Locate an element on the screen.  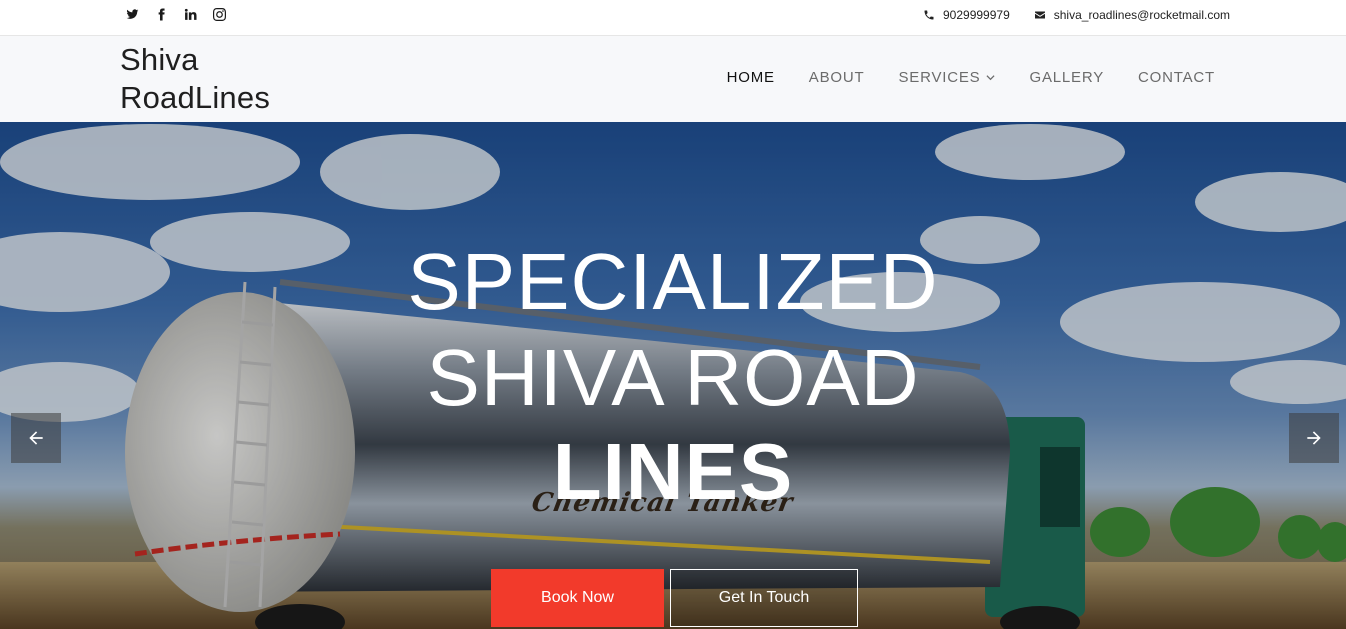
nav-services: SERVICES is located at coordinates (947, 77).